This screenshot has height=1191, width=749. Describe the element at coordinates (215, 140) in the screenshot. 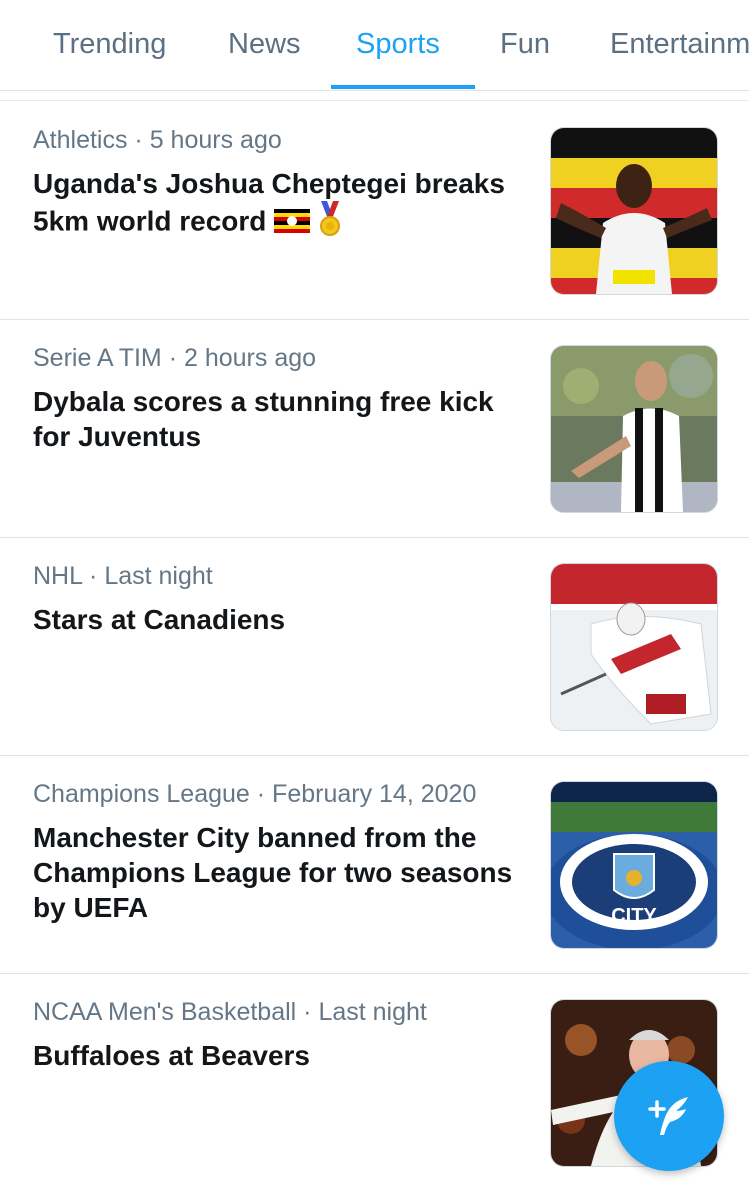

I see `item-time: 5 hours ago` at that location.